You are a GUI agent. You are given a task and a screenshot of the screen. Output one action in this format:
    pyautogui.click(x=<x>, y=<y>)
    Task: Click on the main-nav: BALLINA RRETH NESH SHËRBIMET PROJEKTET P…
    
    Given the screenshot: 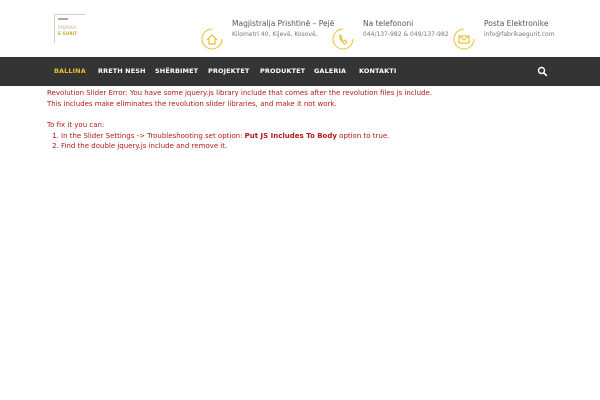 What is the action you would take?
    pyautogui.click(x=300, y=71)
    